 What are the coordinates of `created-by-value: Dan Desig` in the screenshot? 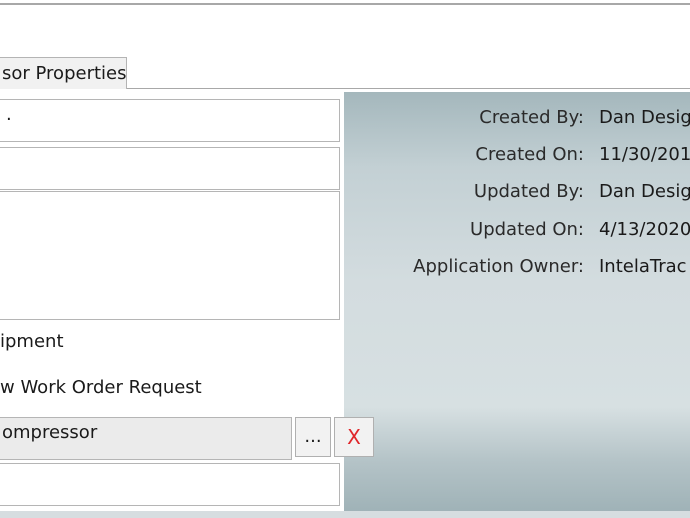 It's located at (644, 117).